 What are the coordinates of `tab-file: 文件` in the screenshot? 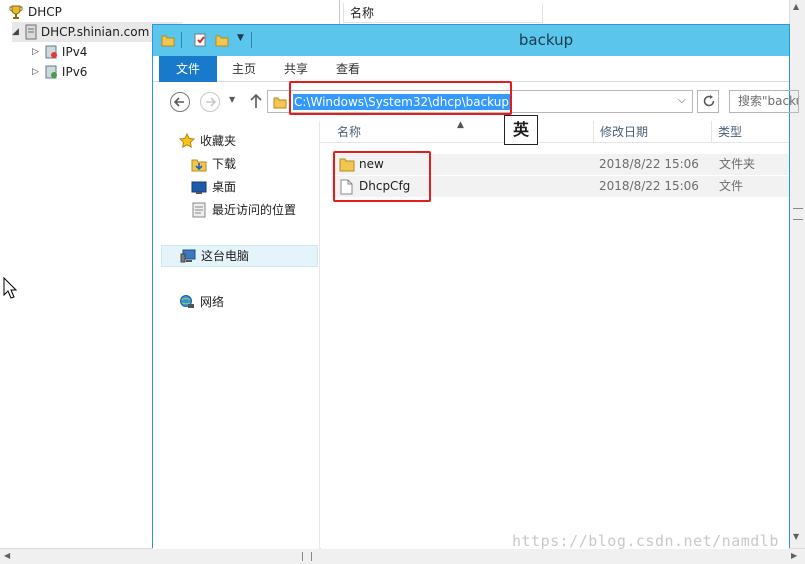 It's located at (188, 69).